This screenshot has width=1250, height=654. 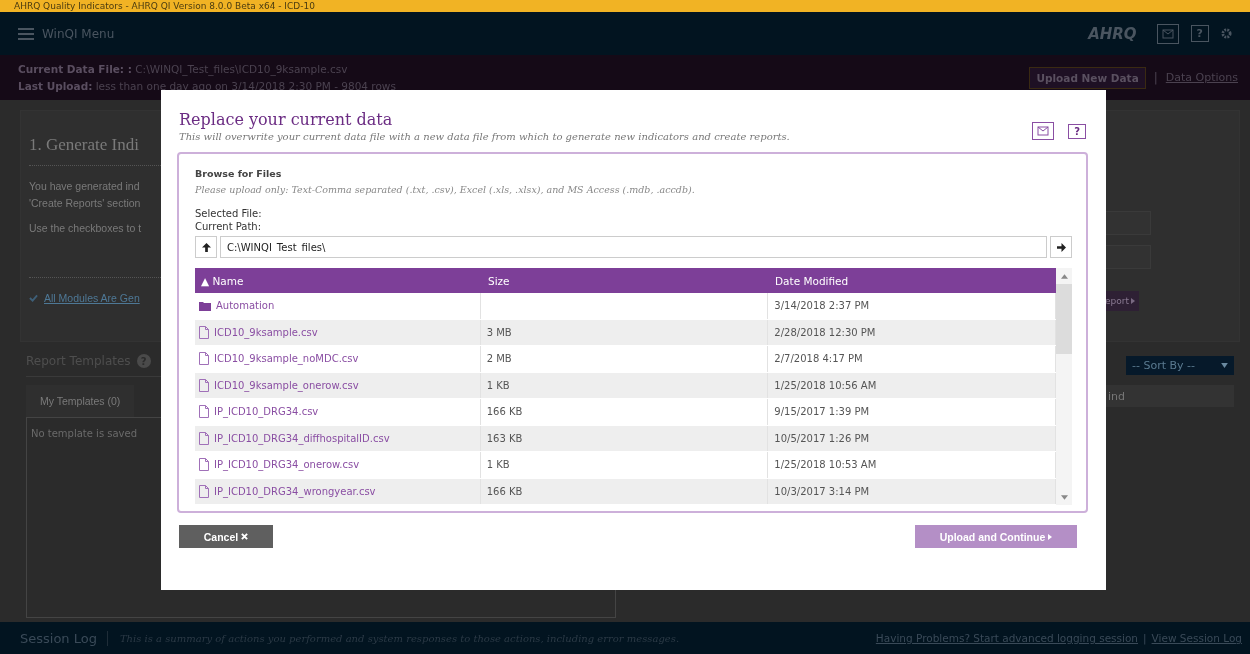 I want to click on instruction-text: Use the checkboxes to t, so click(x=85, y=228).